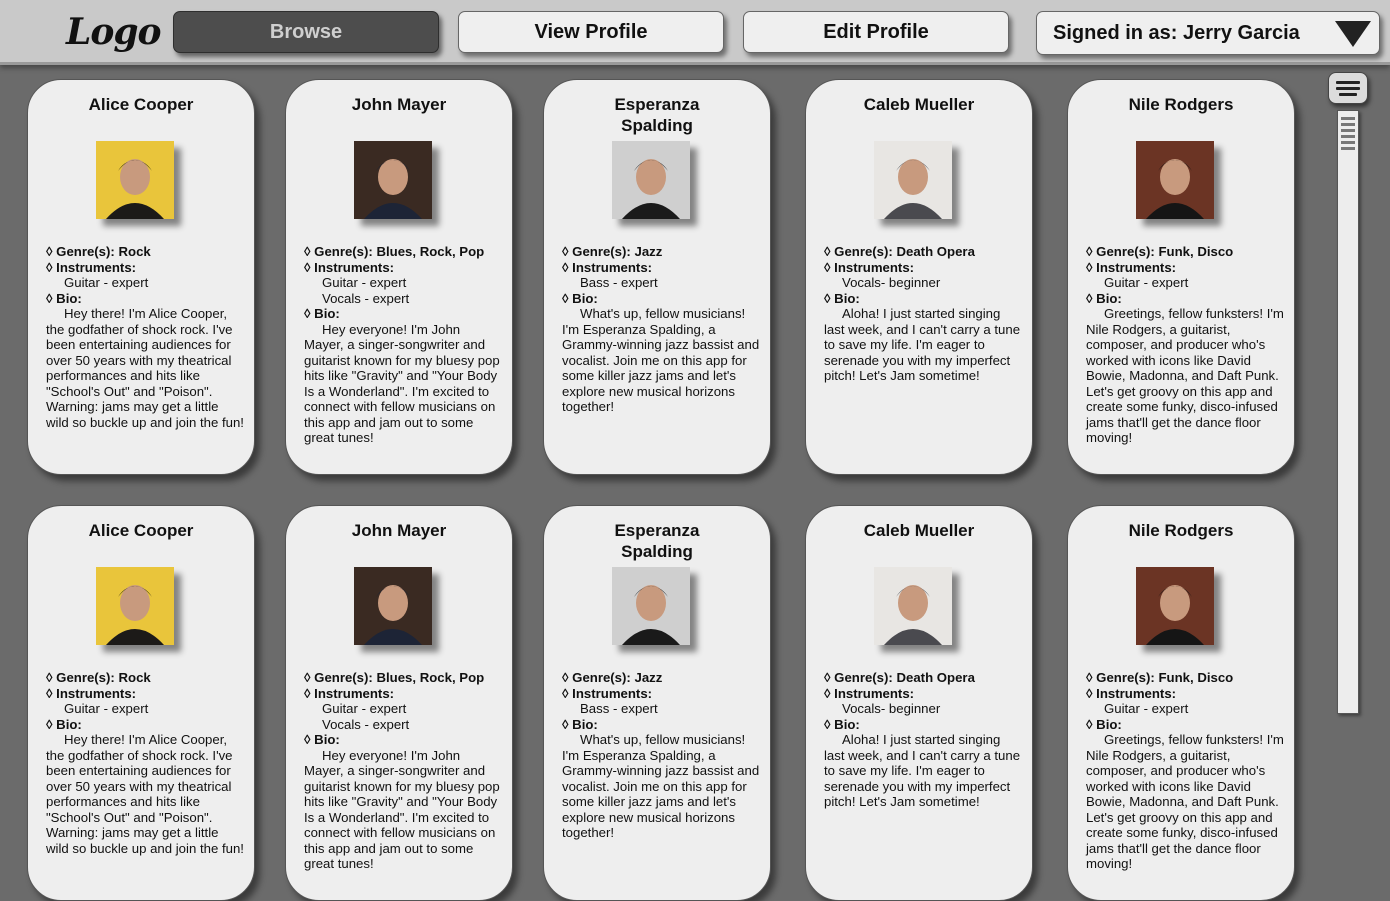 Image resolution: width=1390 pixels, height=901 pixels. Describe the element at coordinates (1348, 412) in the screenshot. I see `scrollbar` at that location.